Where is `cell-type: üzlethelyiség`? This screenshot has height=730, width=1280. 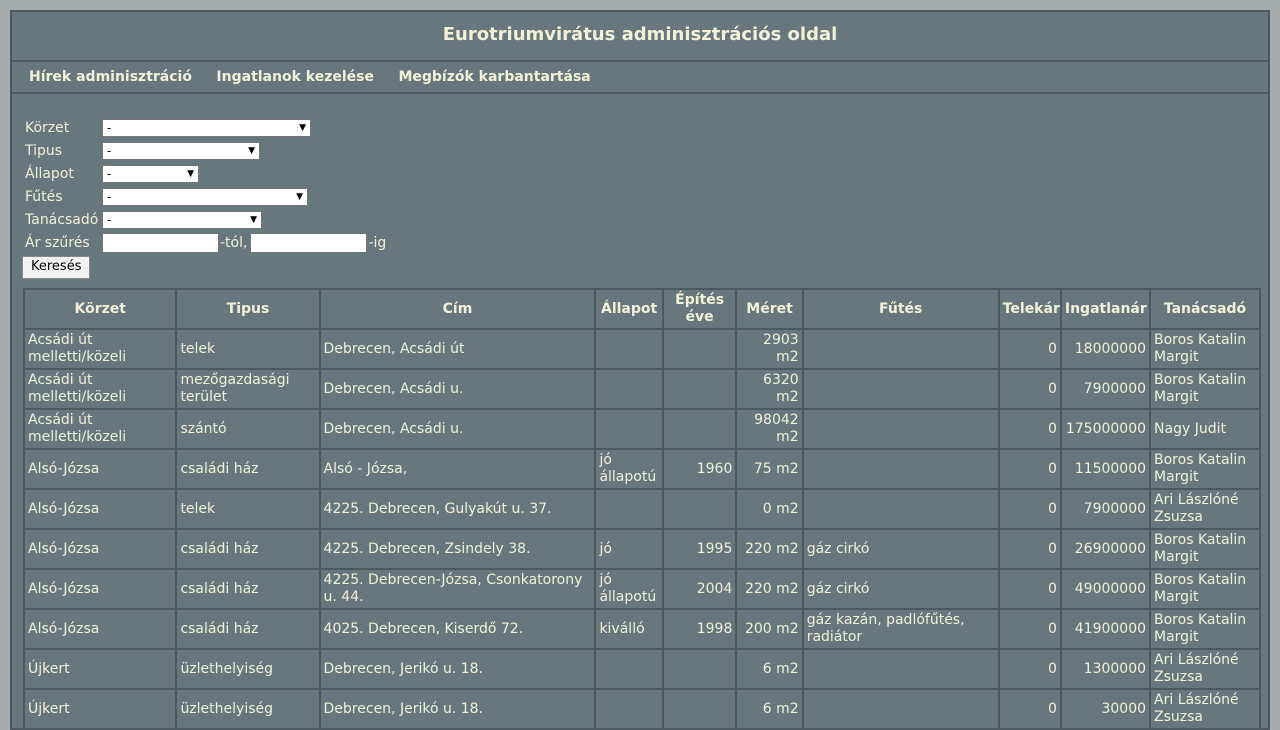 cell-type: üzlethelyiség is located at coordinates (248, 669).